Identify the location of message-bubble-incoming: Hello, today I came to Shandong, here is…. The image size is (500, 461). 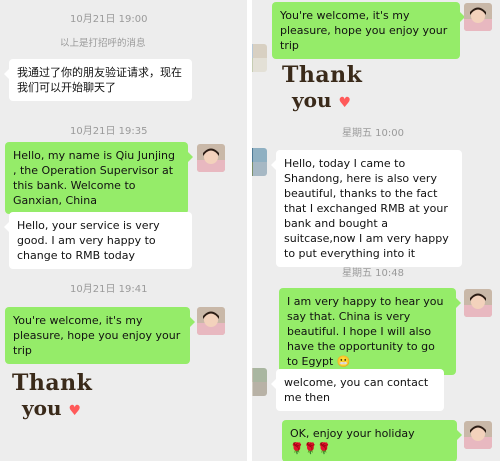
(366, 208).